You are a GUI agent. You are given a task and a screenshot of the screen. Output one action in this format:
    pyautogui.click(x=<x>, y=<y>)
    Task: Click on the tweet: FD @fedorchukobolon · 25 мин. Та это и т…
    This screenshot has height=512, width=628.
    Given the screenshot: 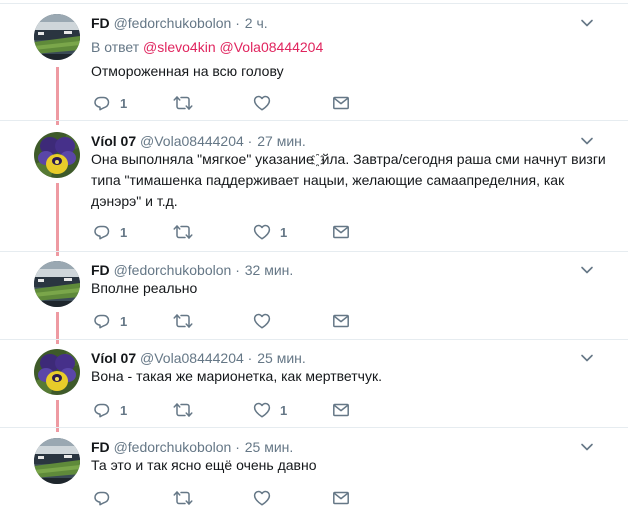 What is the action you would take?
    pyautogui.click(x=314, y=475)
    